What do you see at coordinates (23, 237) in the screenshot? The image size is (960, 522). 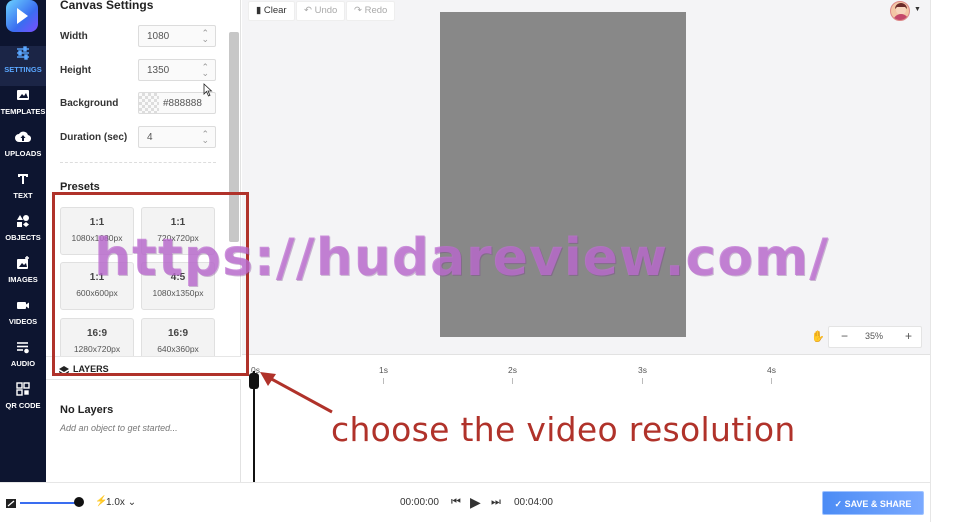 I see `sidebar-item-label: OBJECTS` at bounding box center [23, 237].